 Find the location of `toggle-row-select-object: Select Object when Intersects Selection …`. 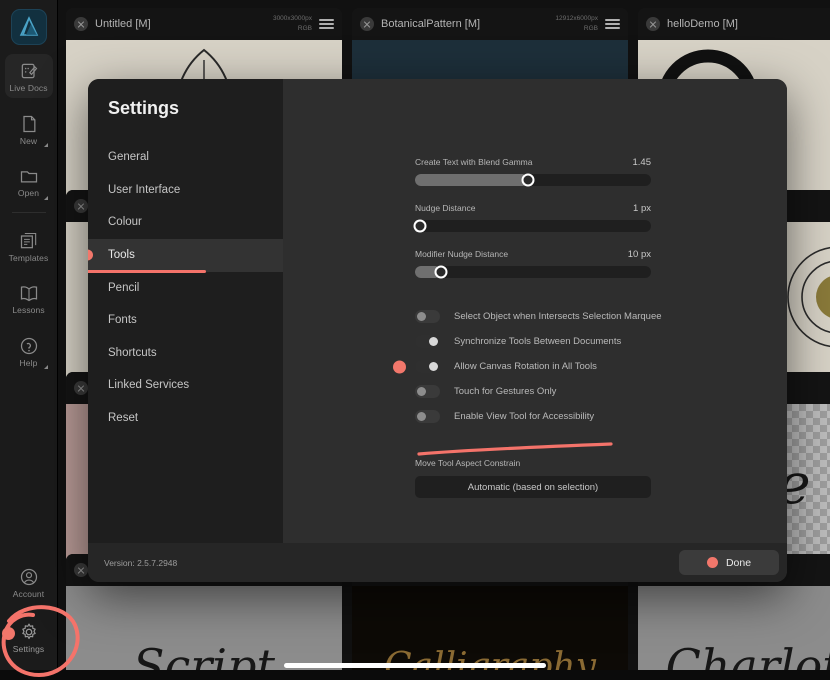

toggle-row-select-object: Select Object when Intersects Selection … is located at coordinates (538, 316).